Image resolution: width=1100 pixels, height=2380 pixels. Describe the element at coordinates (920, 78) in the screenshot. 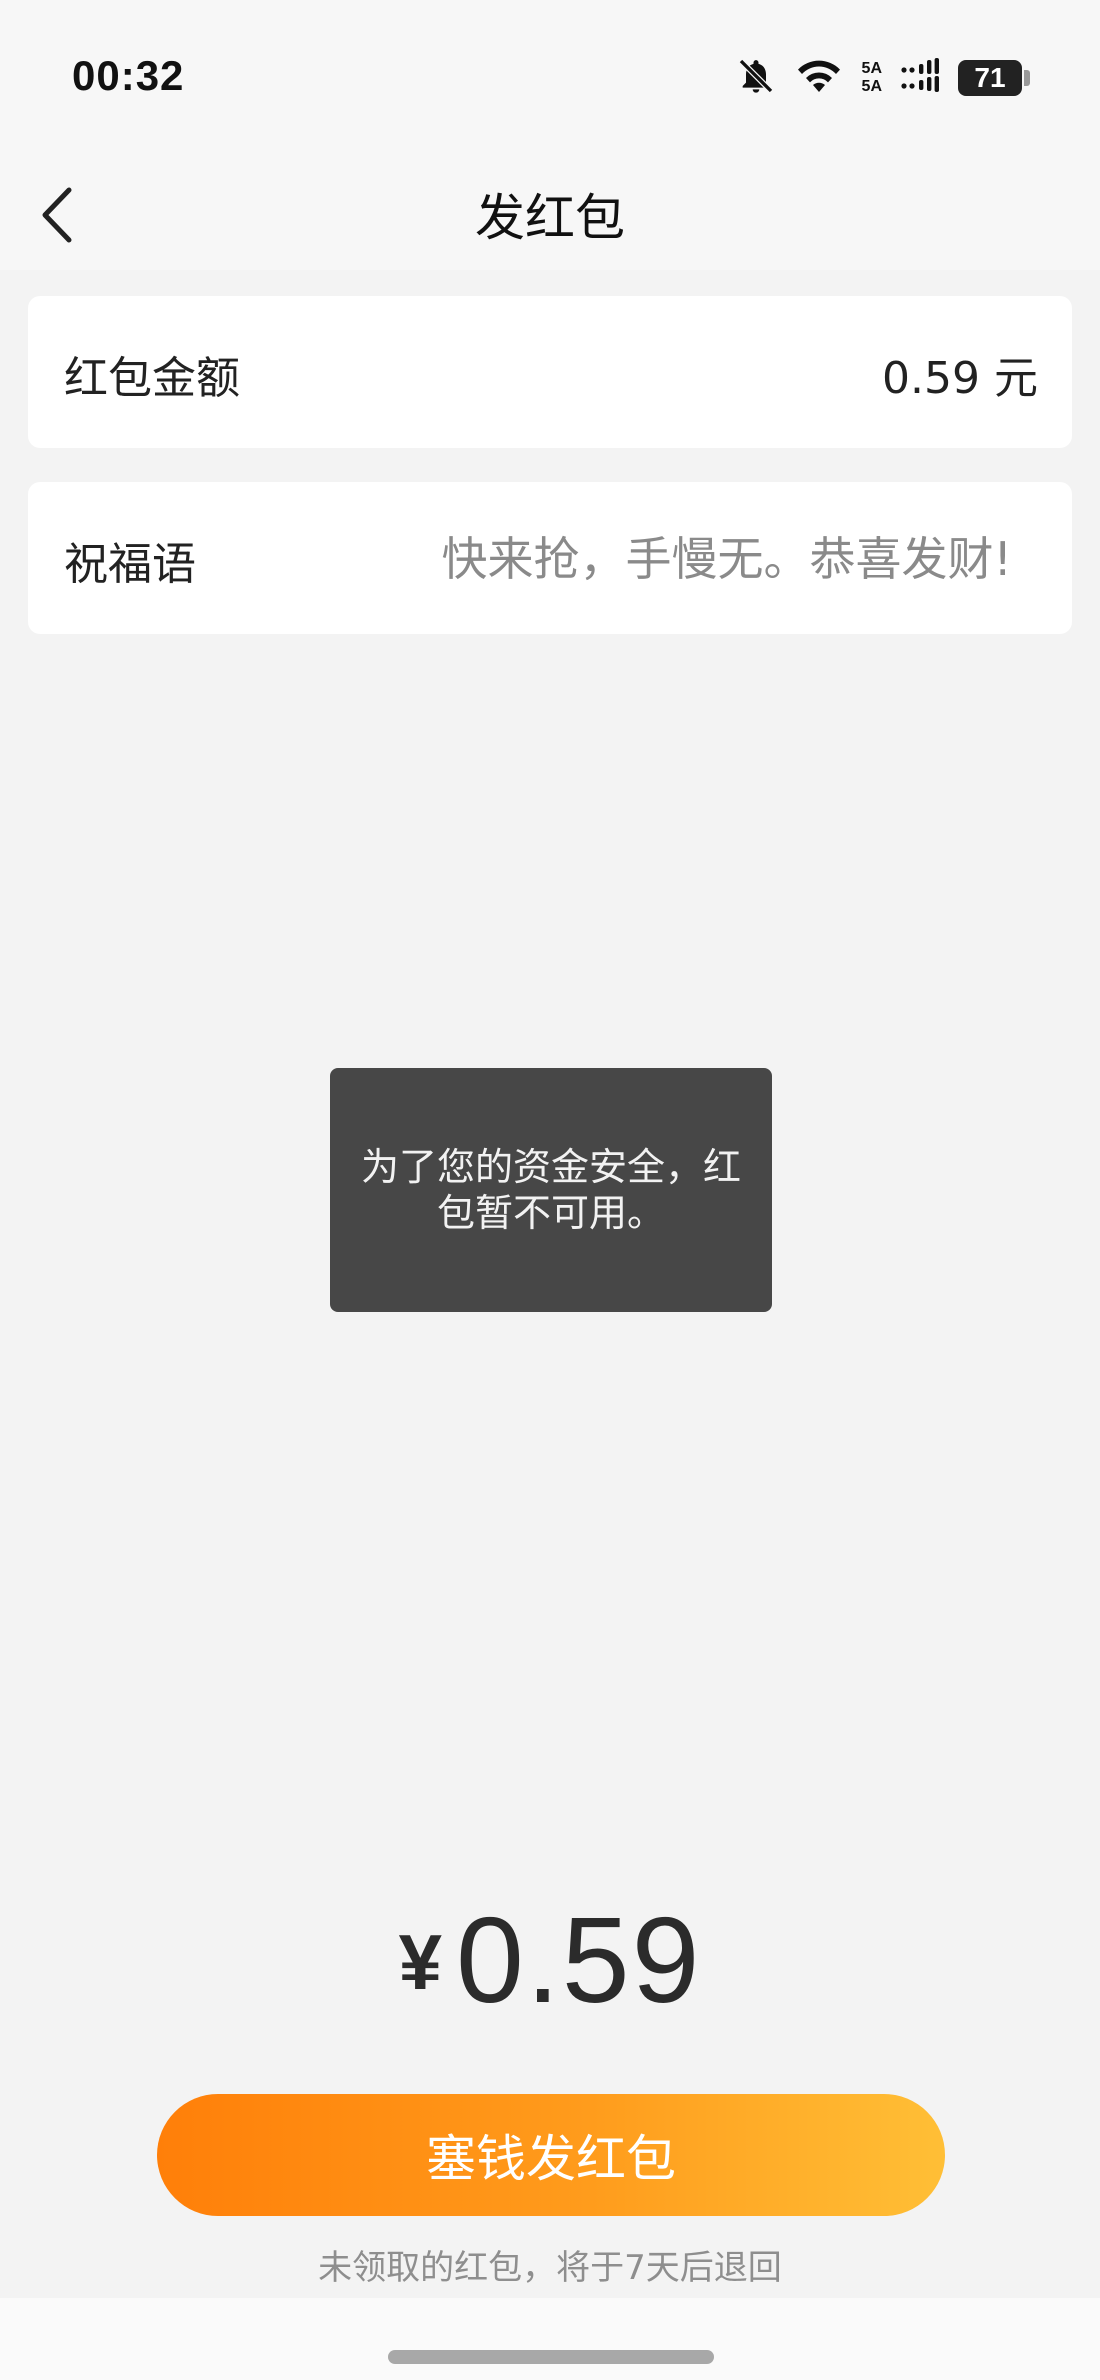

I see `signal-bars-icon` at that location.